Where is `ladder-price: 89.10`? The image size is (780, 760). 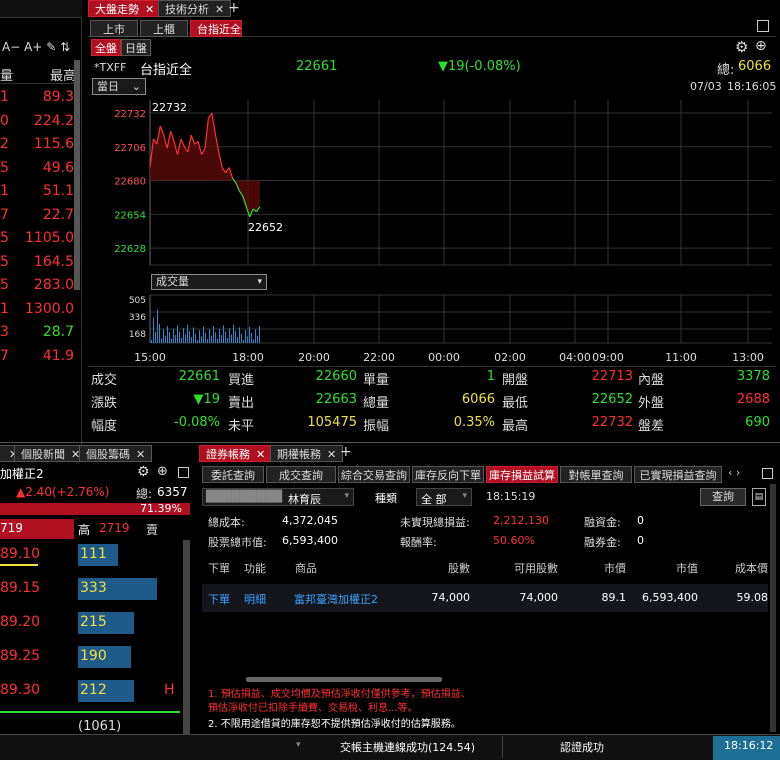 ladder-price: 89.10 is located at coordinates (20, 554).